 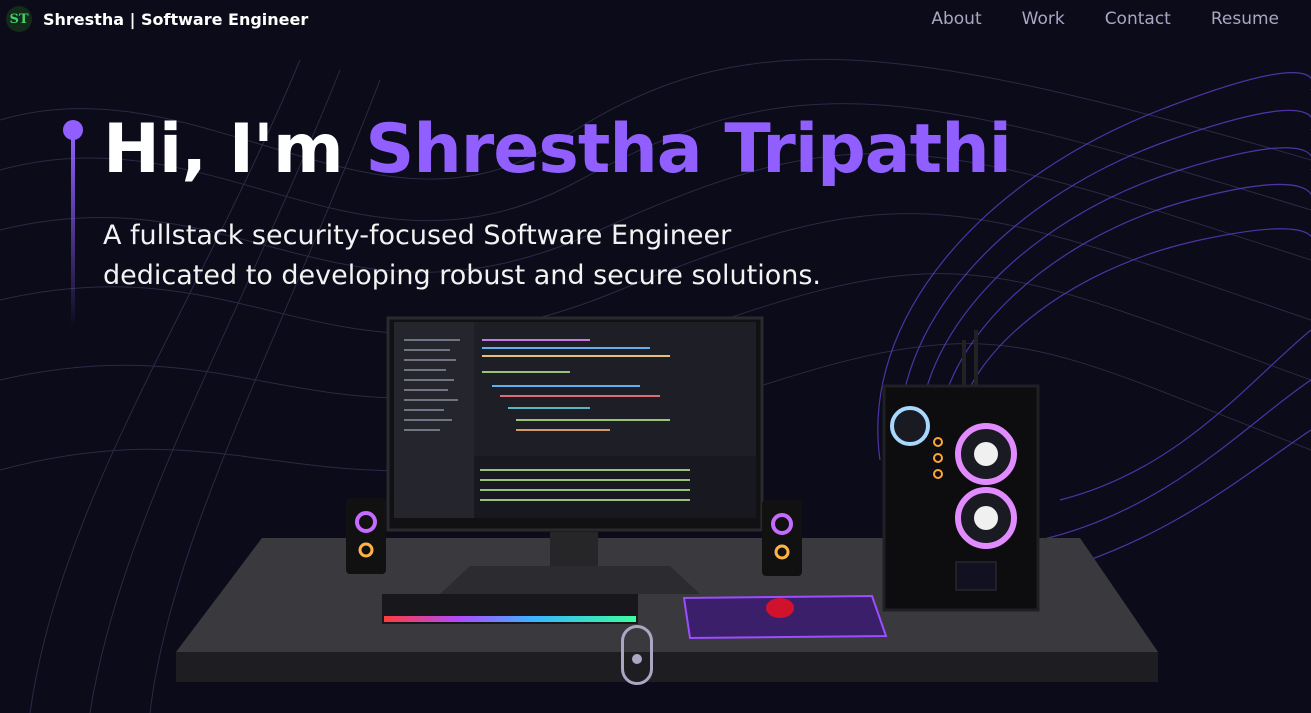 I want to click on brand-home-link: ST Shrestha | Software Engineer, so click(x=157, y=19).